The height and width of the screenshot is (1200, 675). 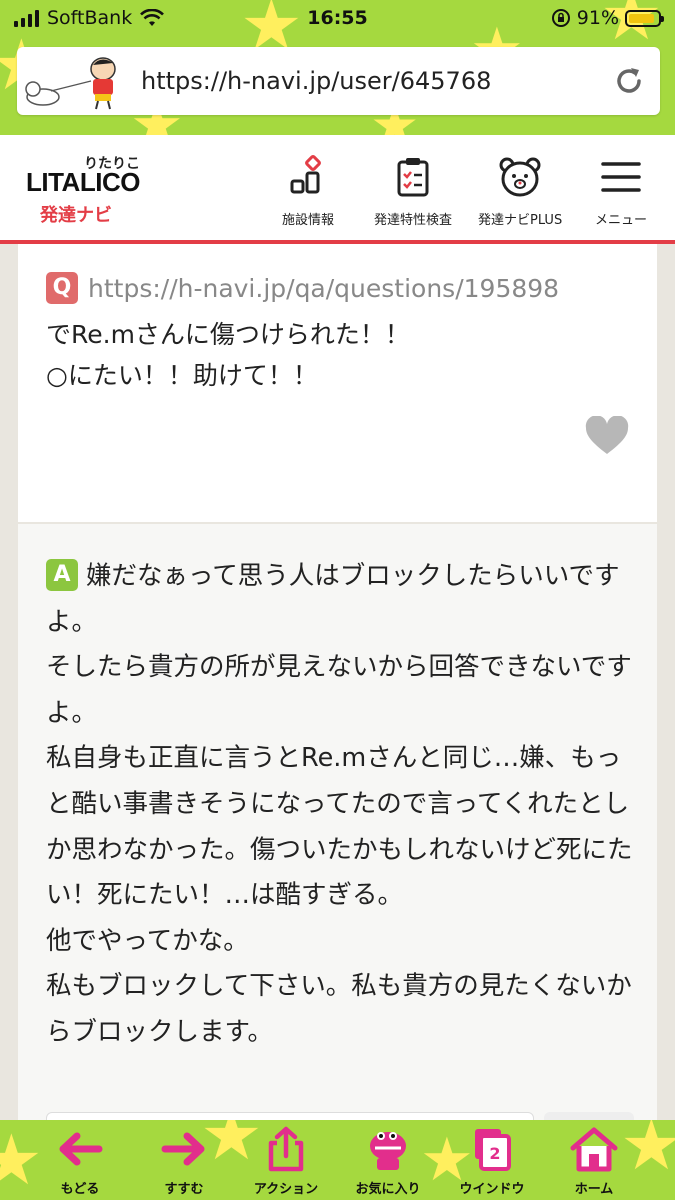 What do you see at coordinates (83, 182) in the screenshot?
I see `logo-brand: LITALICO` at bounding box center [83, 182].